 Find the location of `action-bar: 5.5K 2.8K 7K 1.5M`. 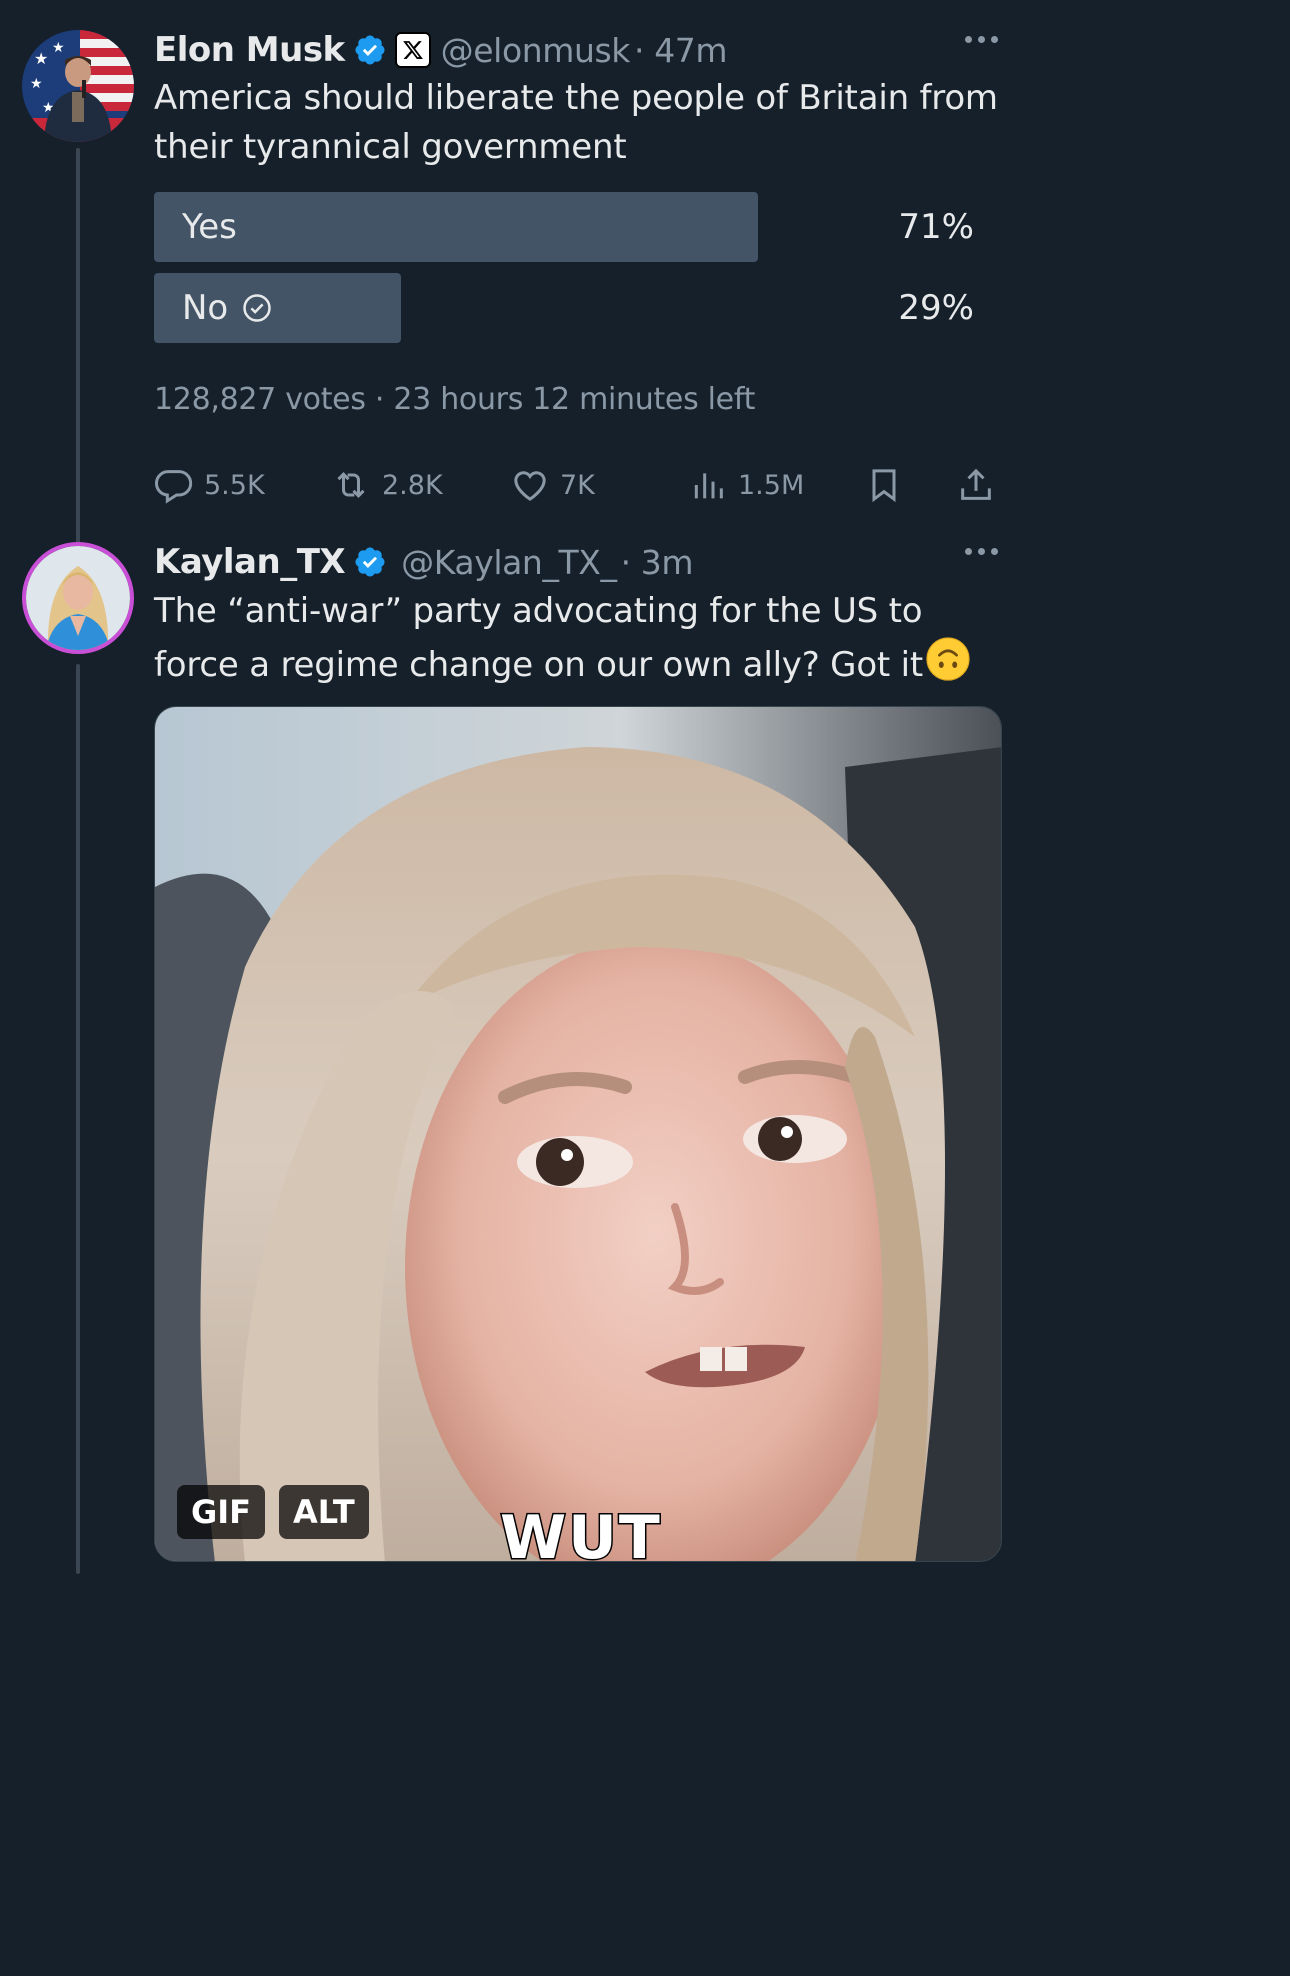

action-bar: 5.5K 2.8K 7K 1.5M is located at coordinates (577, 485).